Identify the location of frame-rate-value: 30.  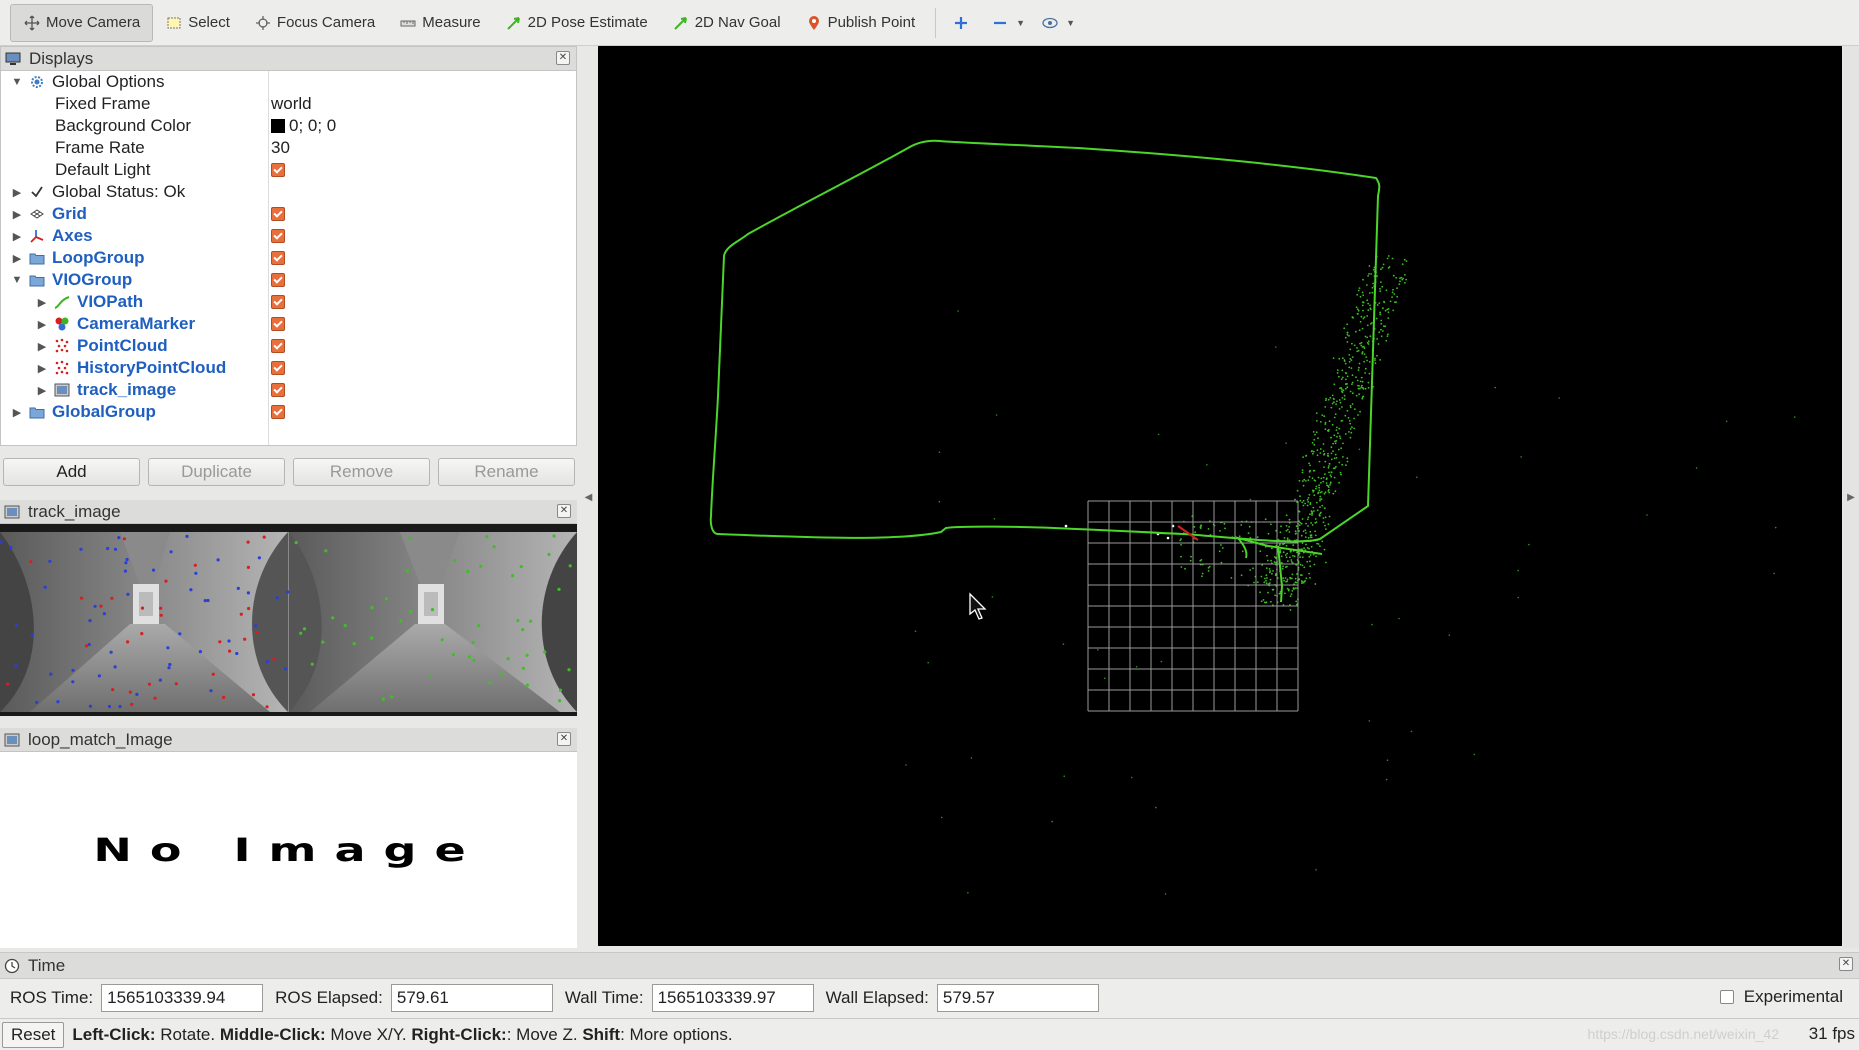
(280, 148).